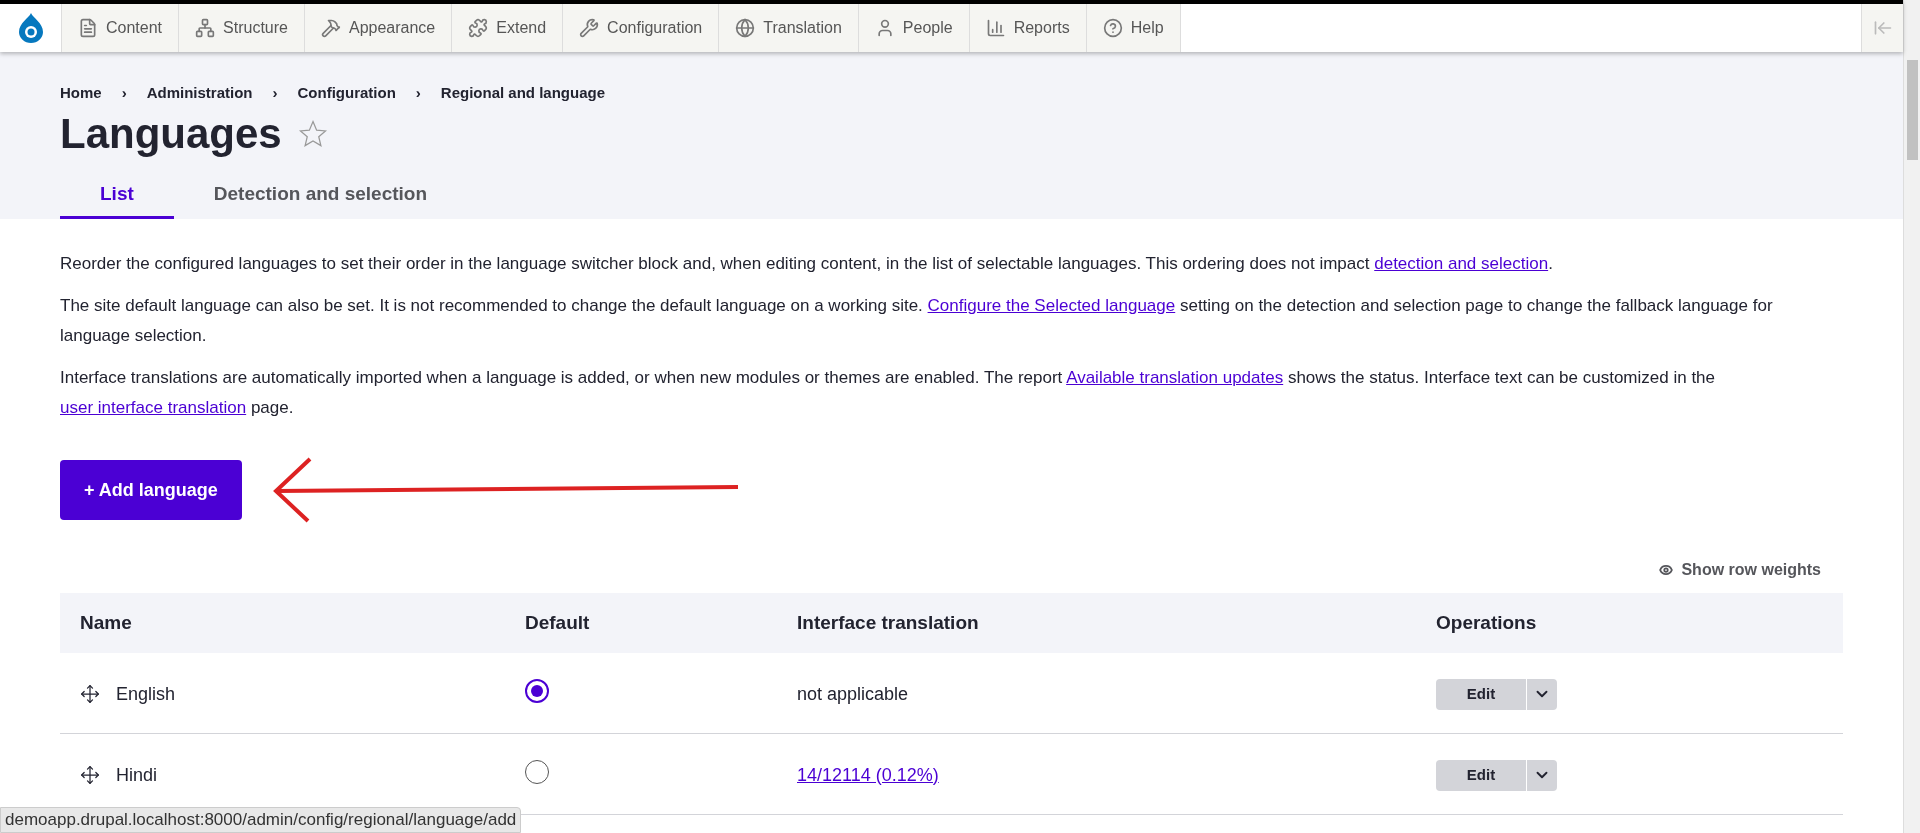 Image resolution: width=1920 pixels, height=833 pixels. I want to click on description-paragraph: Interface translations are automatically imported when a language is added, or when new modules or themes are enabled. The report Available translation updates shows the status. Interface text can be customized in the user interface translation page., so click(888, 392).